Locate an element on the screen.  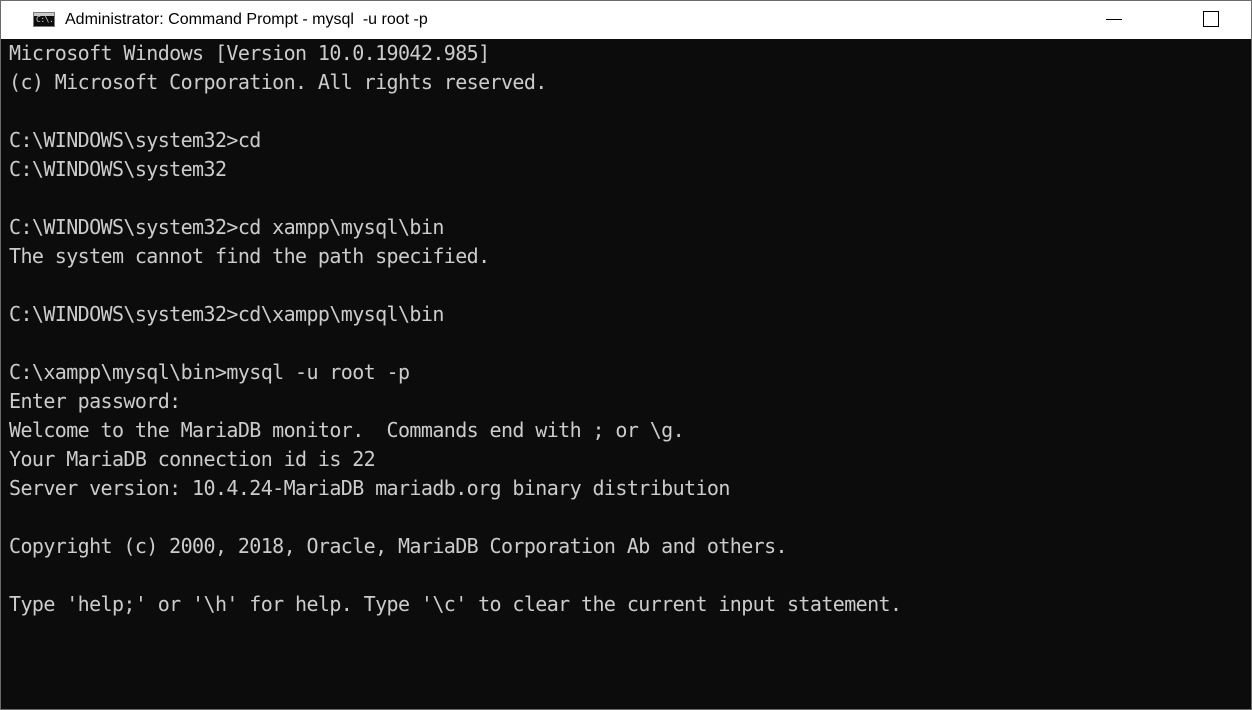
console-line: C:\xampp\mysql\bin>mysql -u root -p is located at coordinates (209, 372).